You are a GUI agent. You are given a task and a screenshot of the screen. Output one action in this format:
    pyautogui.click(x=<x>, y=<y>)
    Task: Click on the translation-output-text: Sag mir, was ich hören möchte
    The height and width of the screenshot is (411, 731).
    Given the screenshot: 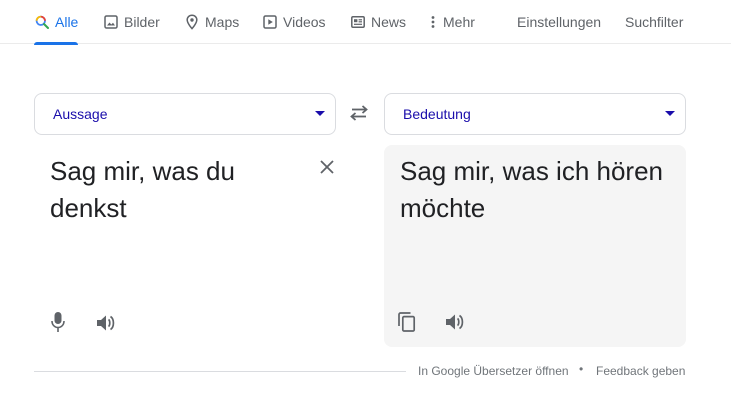 What is the action you would take?
    pyautogui.click(x=532, y=189)
    